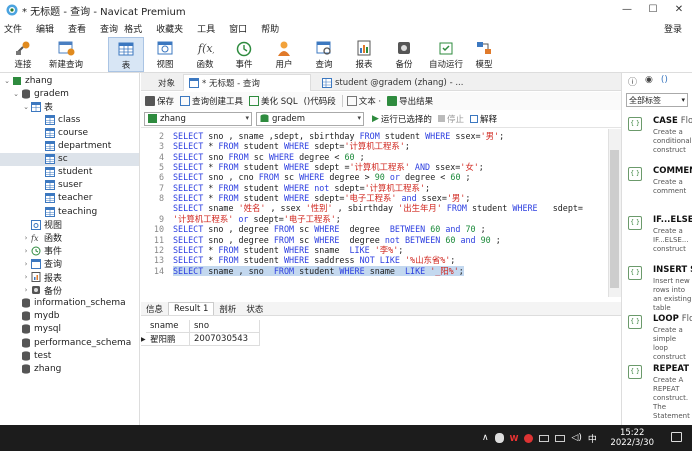 The width and height of the screenshot is (692, 451). What do you see at coordinates (310, 118) in the screenshot?
I see `database-select: gradem ▾` at bounding box center [310, 118].